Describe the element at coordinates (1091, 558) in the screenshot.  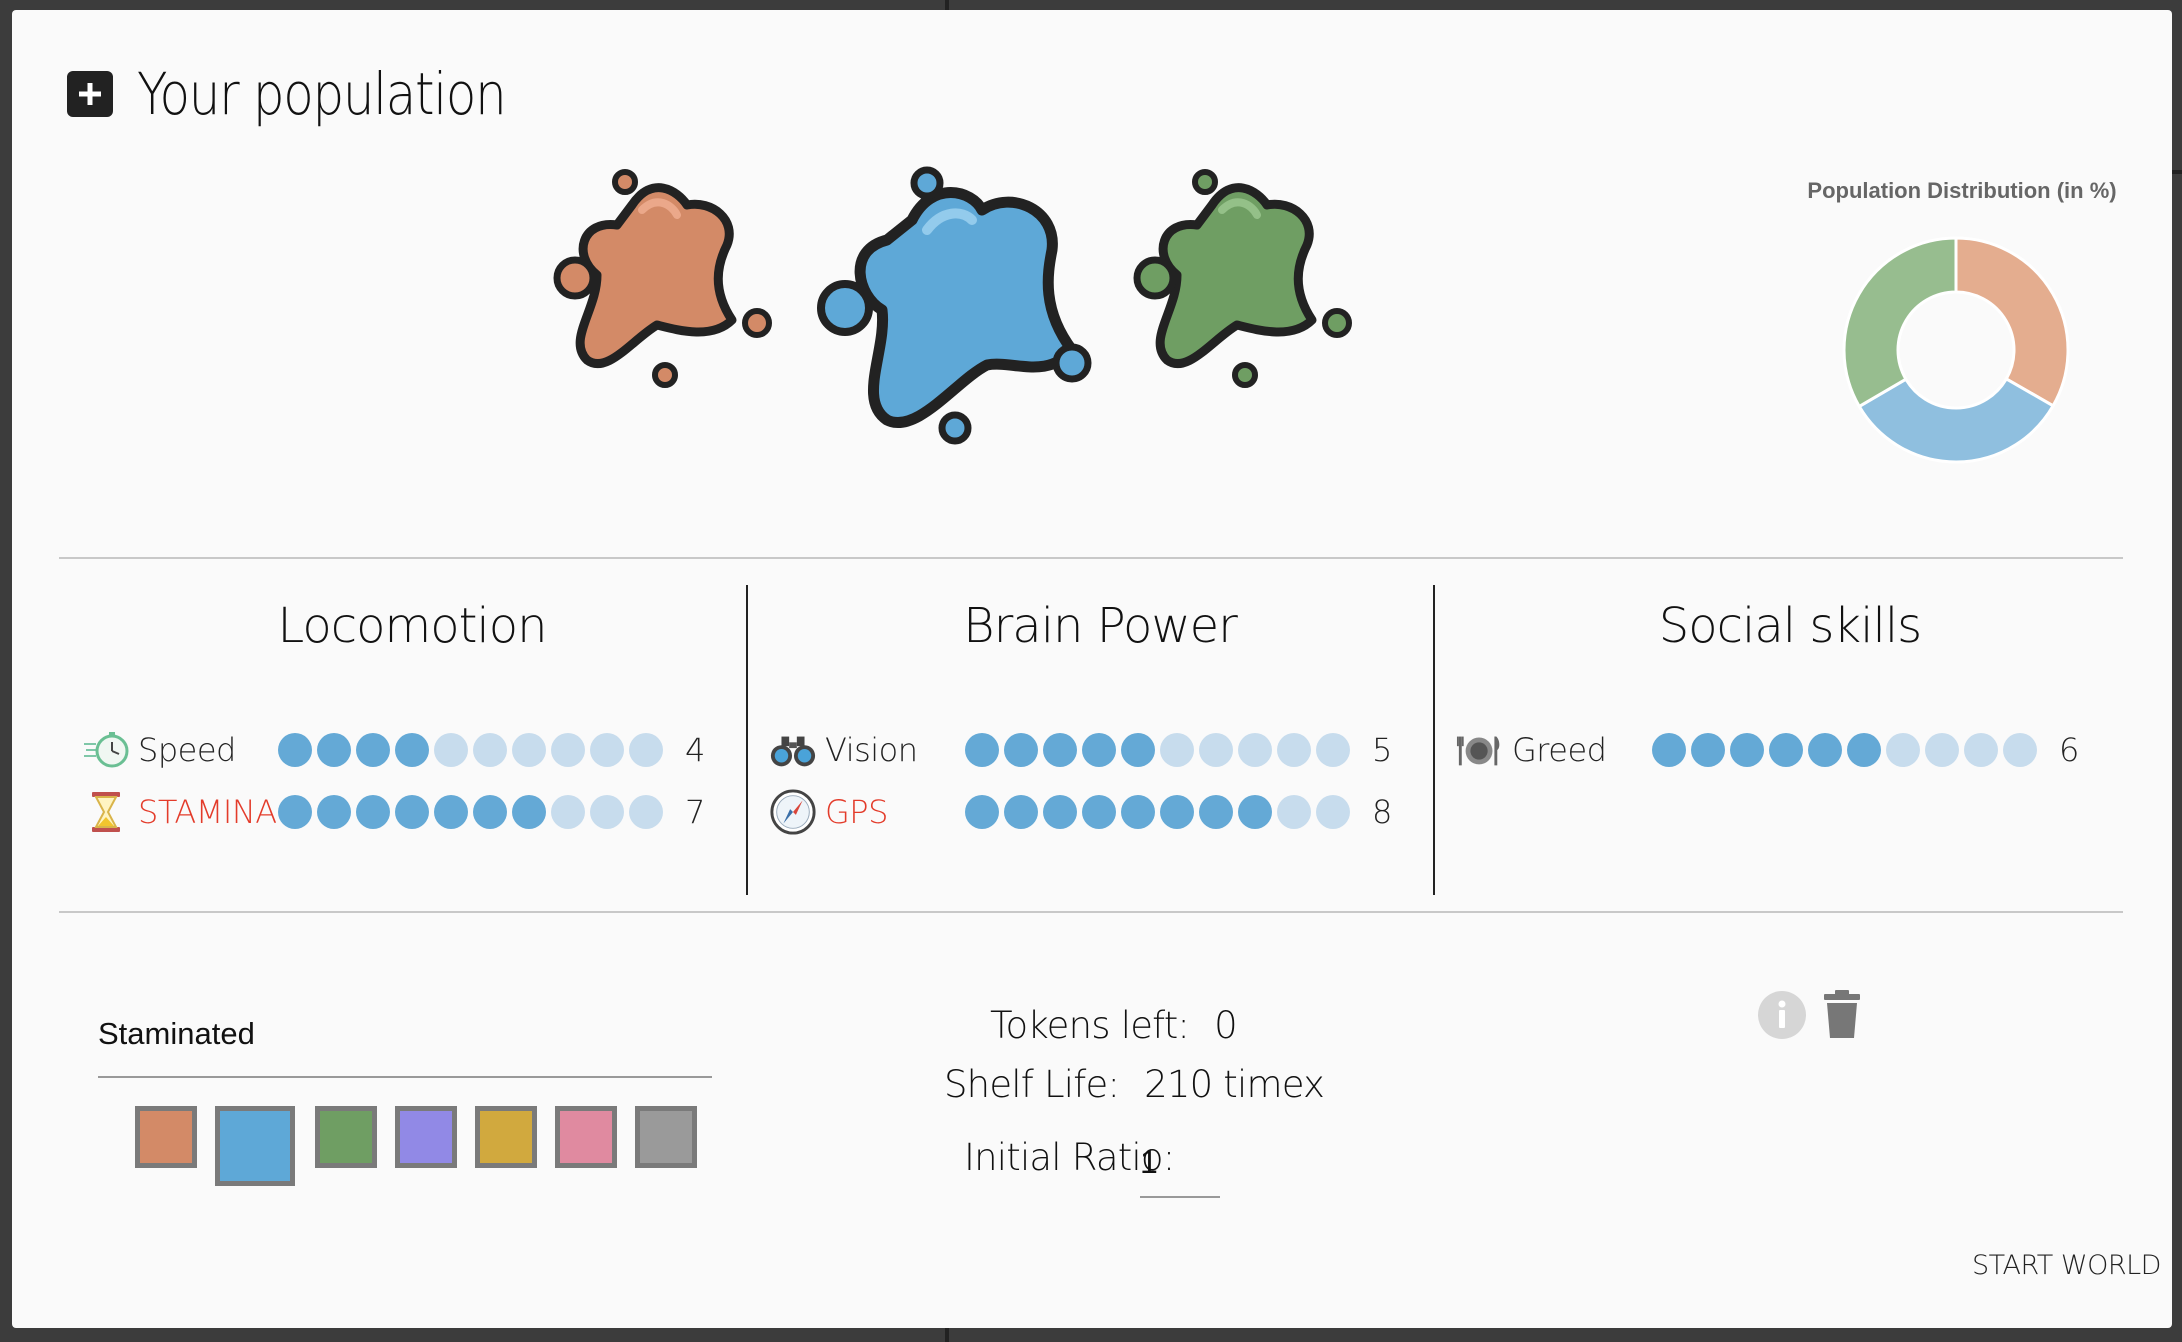
I see `divider-top` at that location.